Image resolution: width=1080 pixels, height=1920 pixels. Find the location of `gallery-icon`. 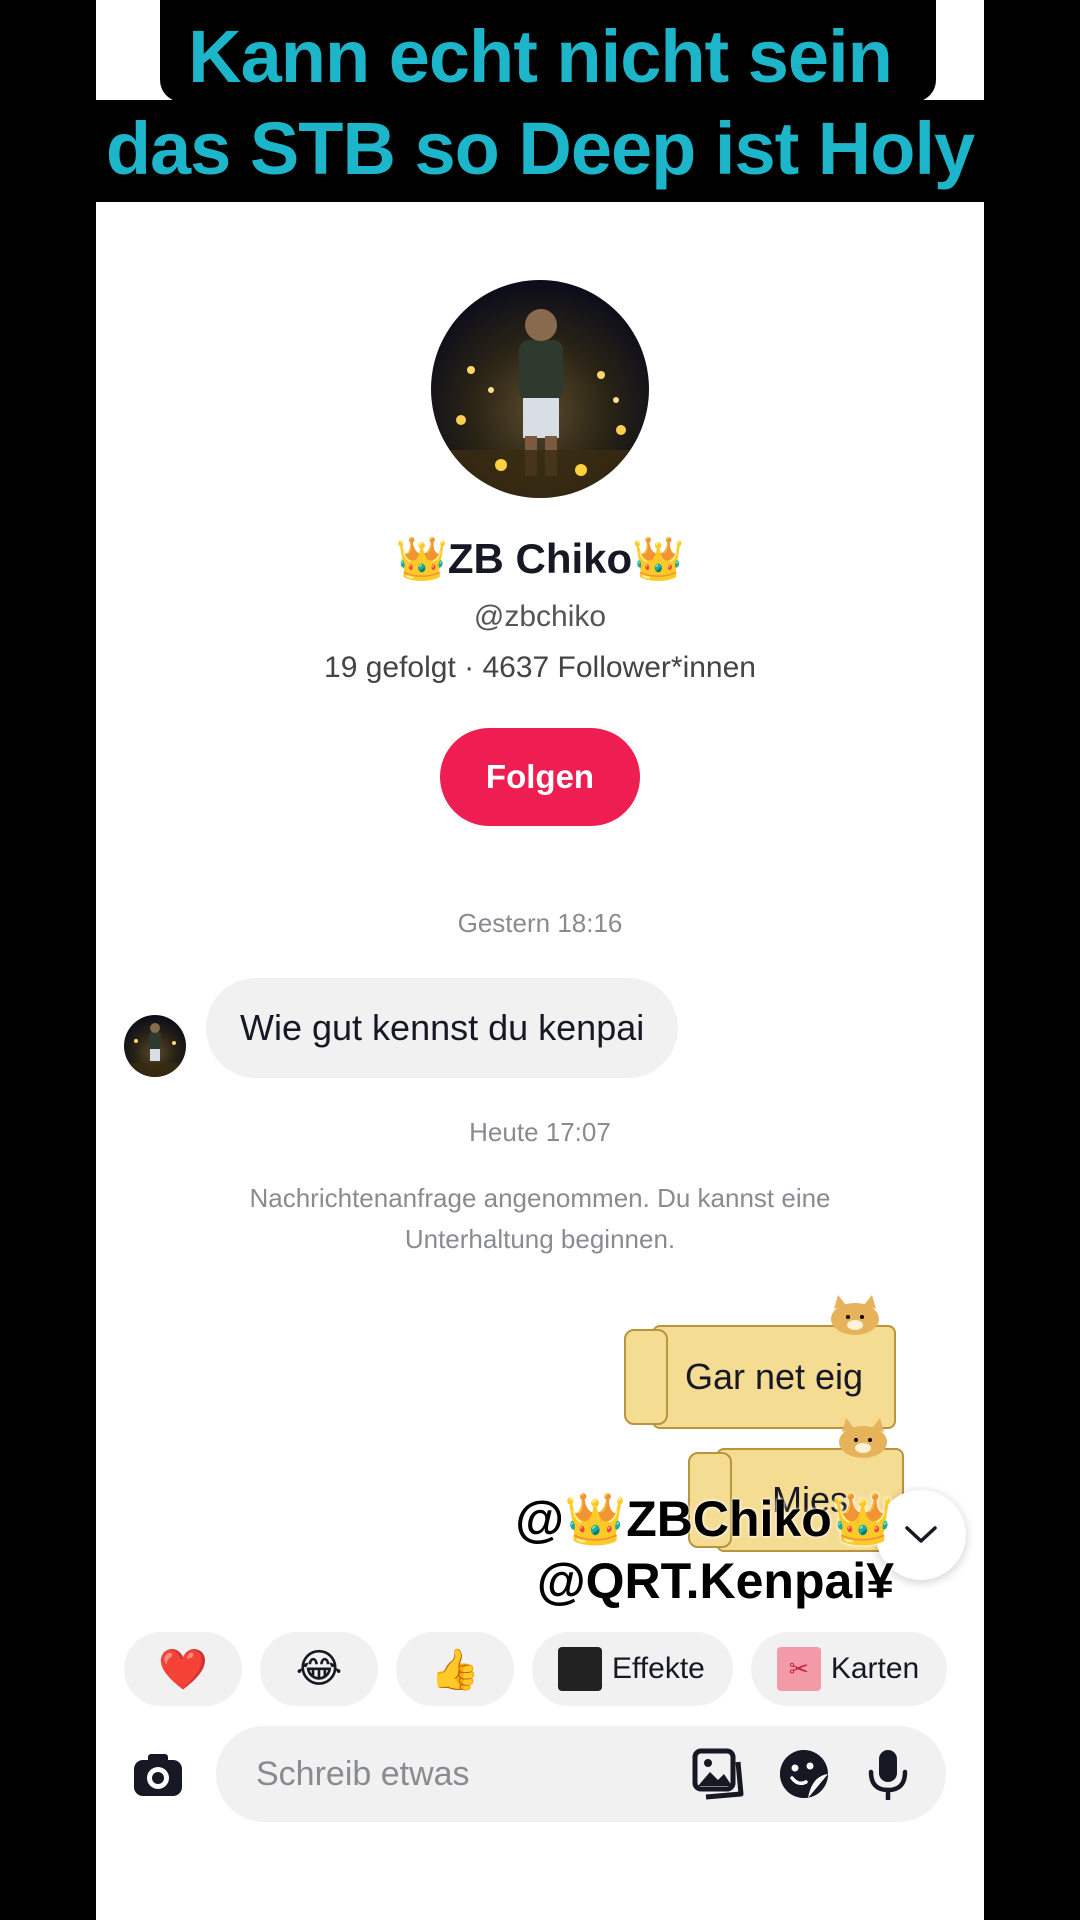

gallery-icon is located at coordinates (718, 1774).